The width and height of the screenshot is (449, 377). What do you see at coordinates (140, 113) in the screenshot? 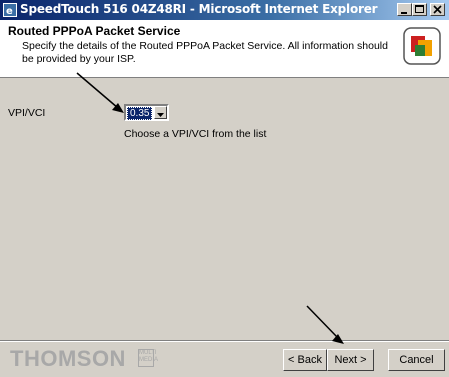
I see `vpi-vci-selected-value: 0.35` at bounding box center [140, 113].